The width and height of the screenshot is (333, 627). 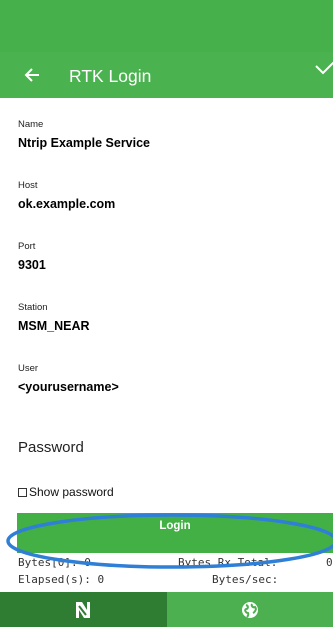 I want to click on show-password-label: Show password, so click(x=71, y=492).